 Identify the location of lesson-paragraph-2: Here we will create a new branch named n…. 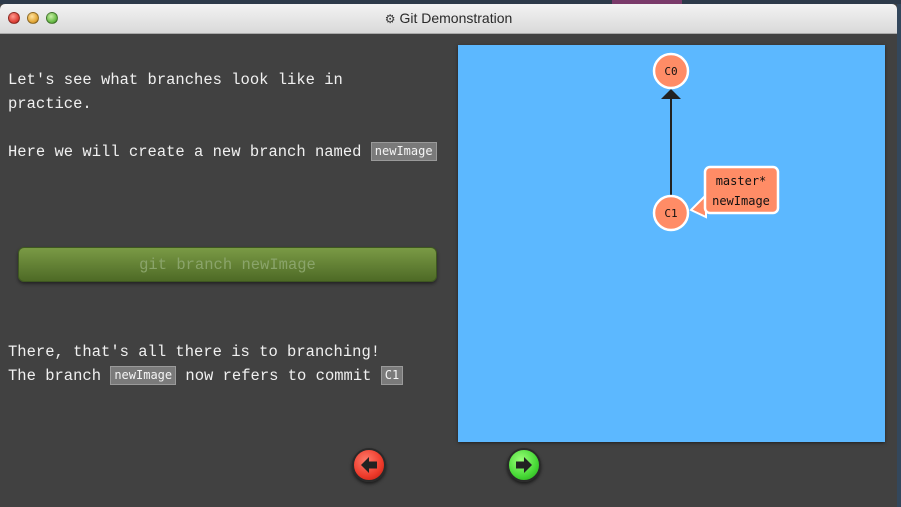
(223, 152).